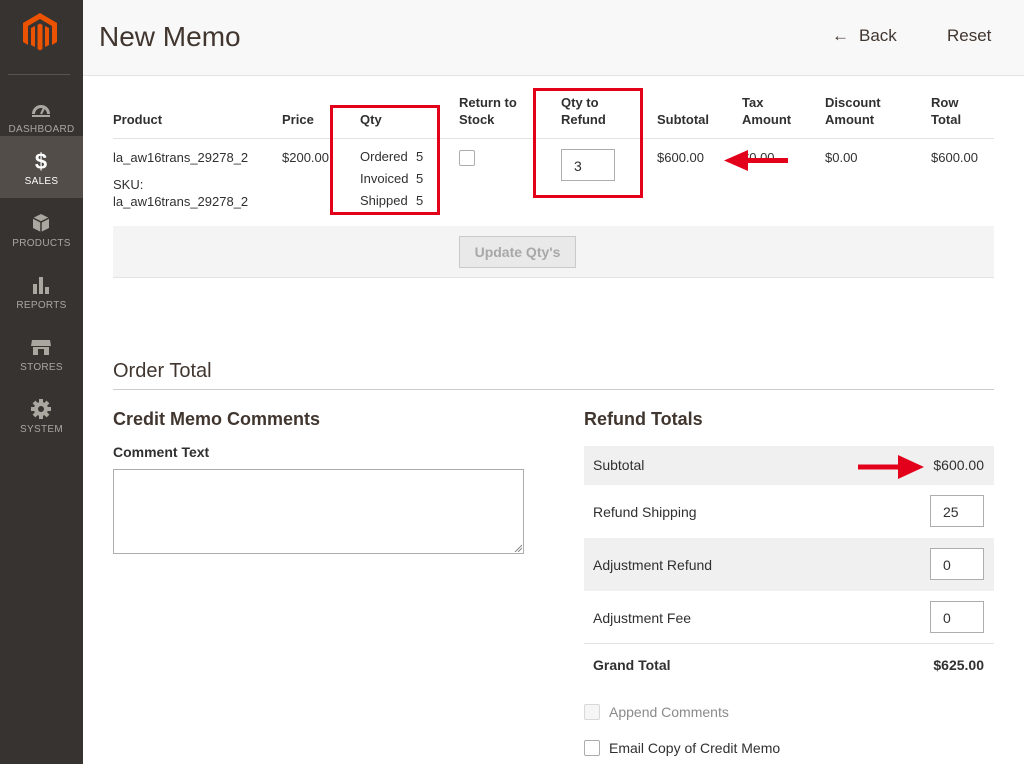 This screenshot has width=1024, height=764. What do you see at coordinates (619, 465) in the screenshot?
I see `refund-subtotal-label: Subtotal` at bounding box center [619, 465].